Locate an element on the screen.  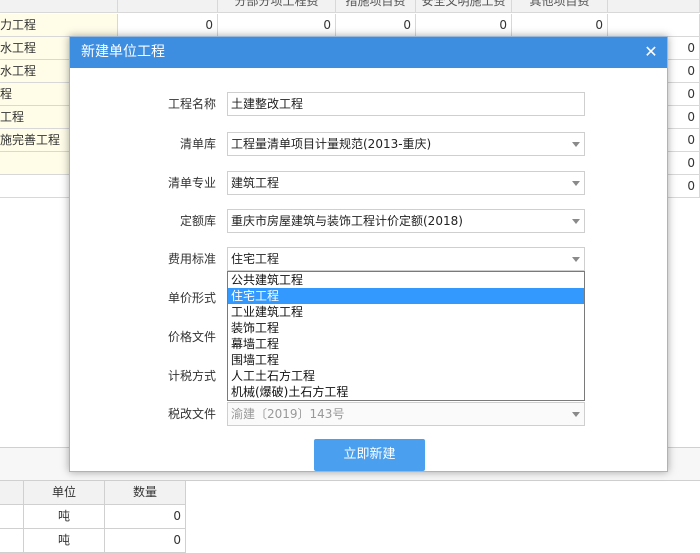
fee-standard-select: 住宅工程 is located at coordinates (406, 259).